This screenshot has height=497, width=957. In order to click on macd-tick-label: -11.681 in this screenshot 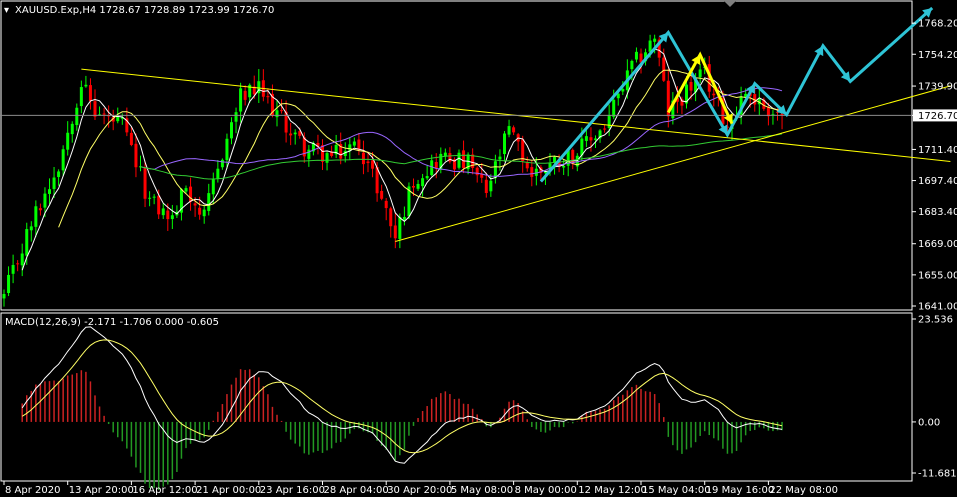, I will do `click(937, 474)`.